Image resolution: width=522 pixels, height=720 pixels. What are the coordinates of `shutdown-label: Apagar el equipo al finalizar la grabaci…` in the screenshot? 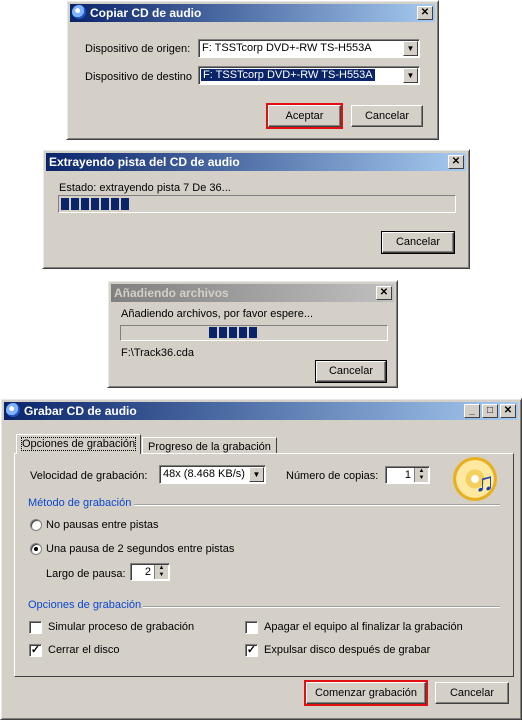 It's located at (363, 627).